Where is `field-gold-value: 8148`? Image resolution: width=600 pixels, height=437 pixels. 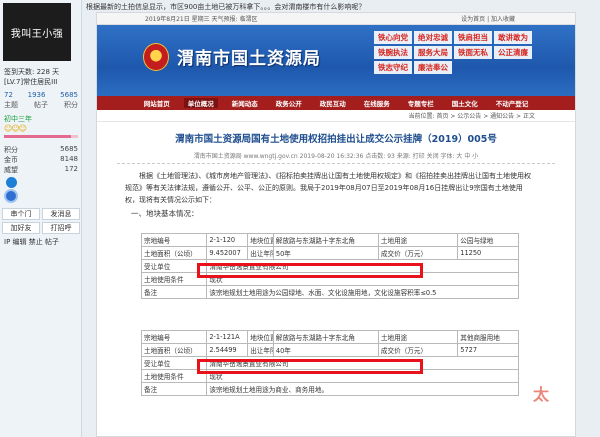 field-gold-value: 8148 is located at coordinates (69, 159).